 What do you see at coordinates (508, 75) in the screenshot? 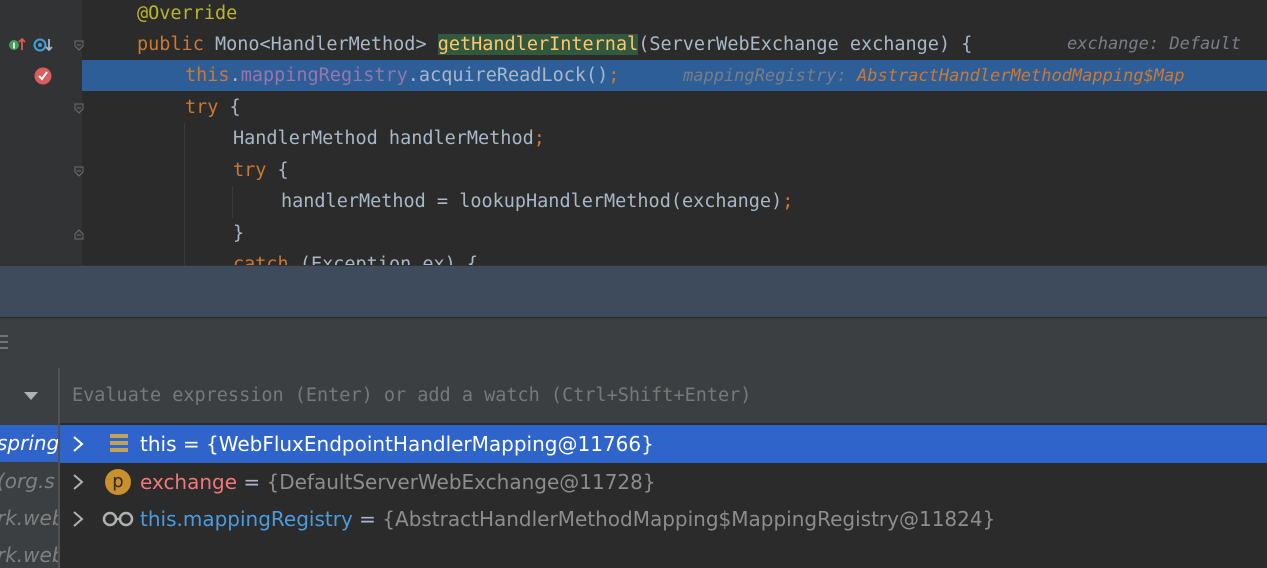
I see `method-call: .acquireReadLock()` at bounding box center [508, 75].